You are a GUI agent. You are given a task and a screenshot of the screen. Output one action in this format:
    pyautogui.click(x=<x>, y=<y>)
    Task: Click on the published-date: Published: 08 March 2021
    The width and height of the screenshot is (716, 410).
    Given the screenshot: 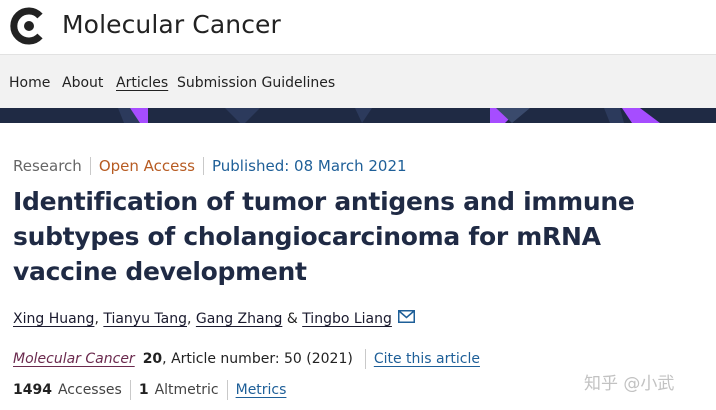 What is the action you would take?
    pyautogui.click(x=309, y=166)
    